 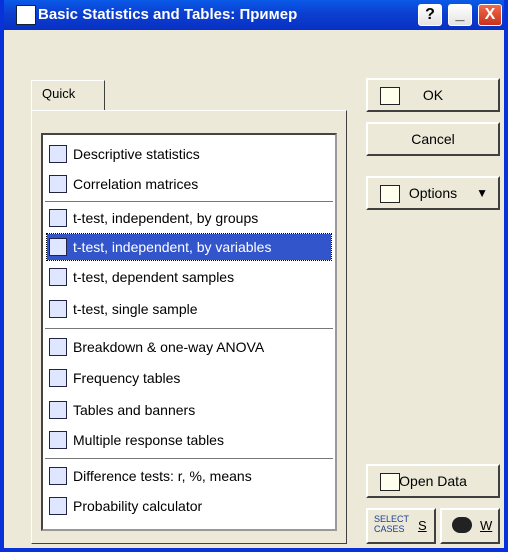 What do you see at coordinates (172, 247) in the screenshot?
I see `list-item-label: t-test, independent, by variables` at bounding box center [172, 247].